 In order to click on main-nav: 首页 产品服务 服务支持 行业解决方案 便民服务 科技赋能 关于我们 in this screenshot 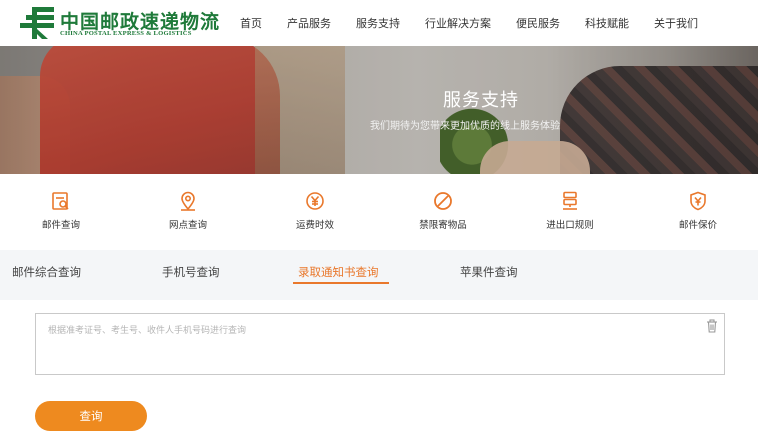, I will do `click(481, 23)`.